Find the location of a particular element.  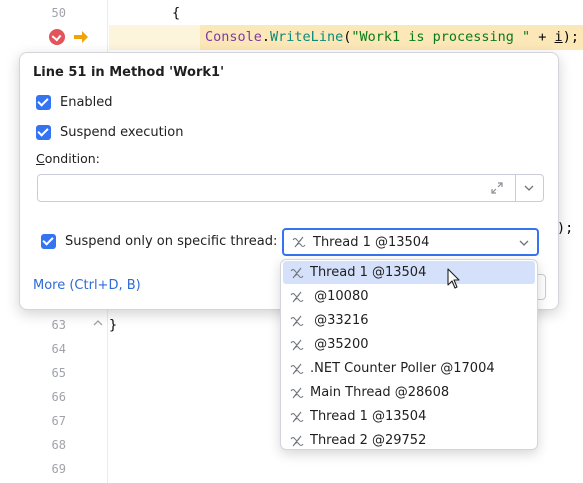

suspend-thread-label: Suspend only on specific thread: is located at coordinates (171, 241).